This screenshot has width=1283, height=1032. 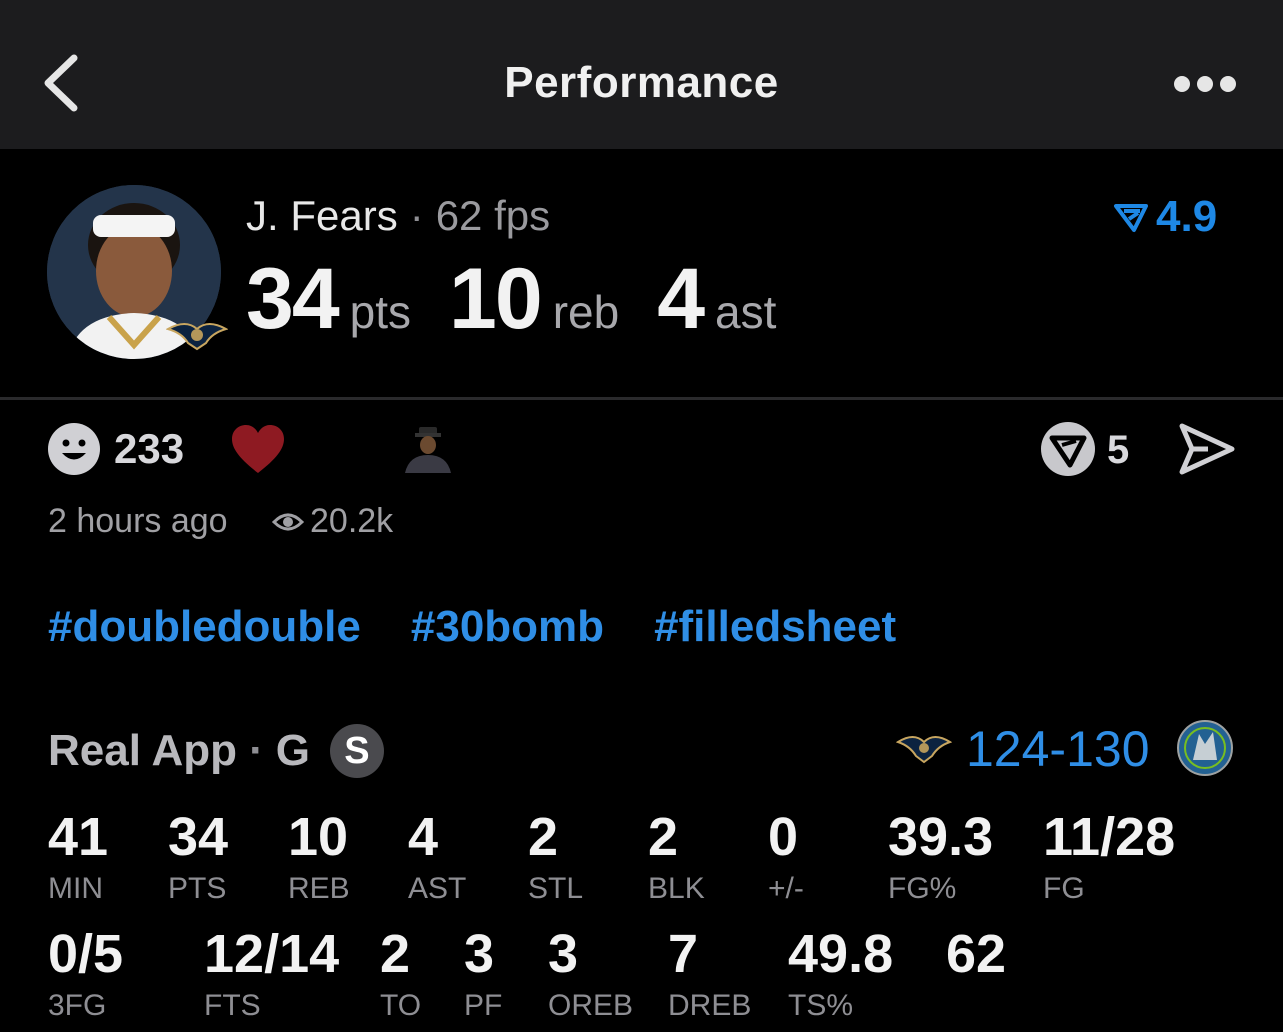 I want to click on stat-value: 41, so click(x=78, y=837).